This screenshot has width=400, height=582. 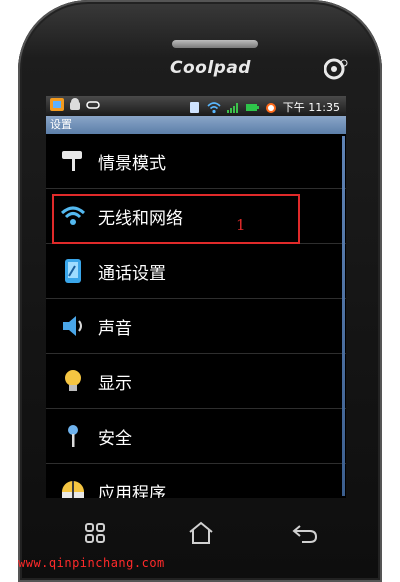 I want to click on alarm-icon, so click(x=270, y=107).